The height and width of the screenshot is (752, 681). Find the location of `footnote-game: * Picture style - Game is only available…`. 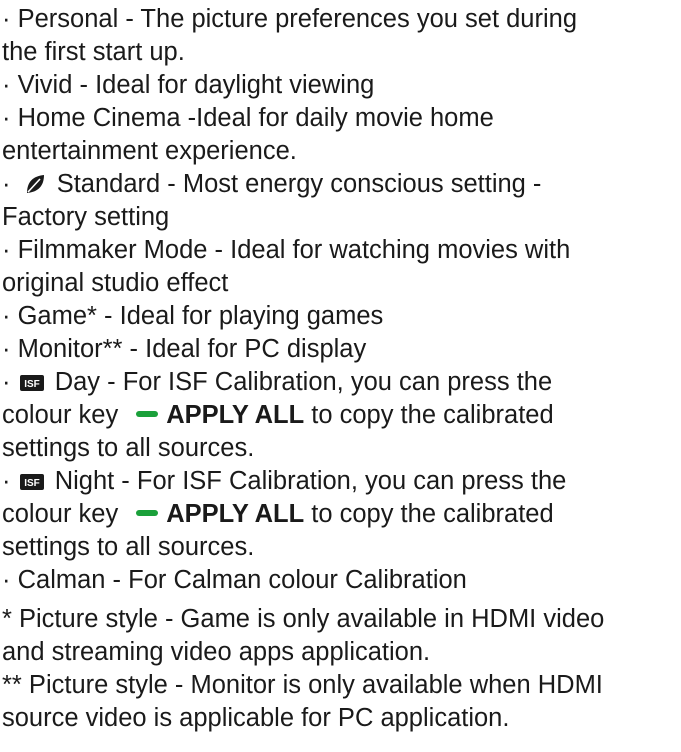

footnote-game: * Picture style - Game is only available… is located at coordinates (303, 619).